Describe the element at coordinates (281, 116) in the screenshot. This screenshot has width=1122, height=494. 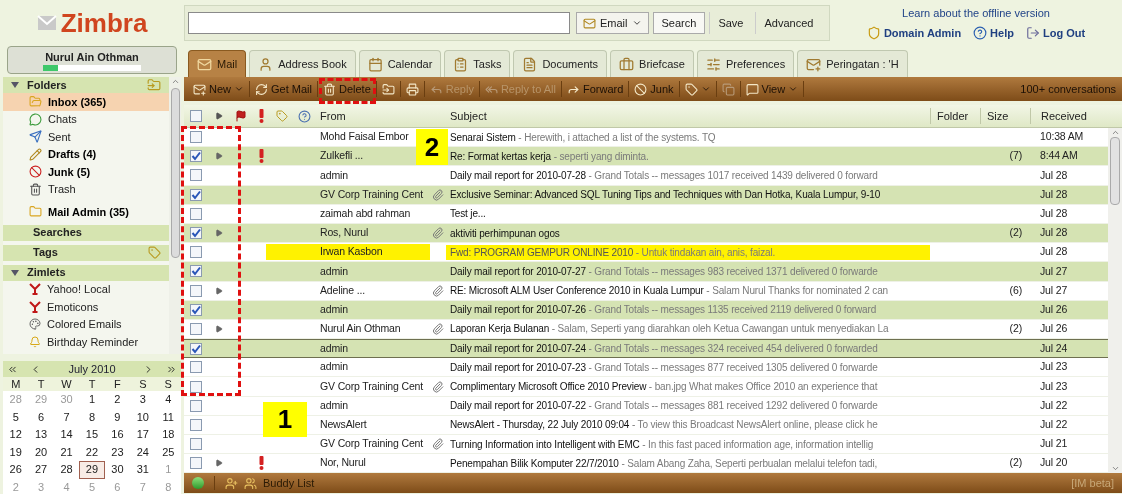
I see `tag-column-icon` at that location.